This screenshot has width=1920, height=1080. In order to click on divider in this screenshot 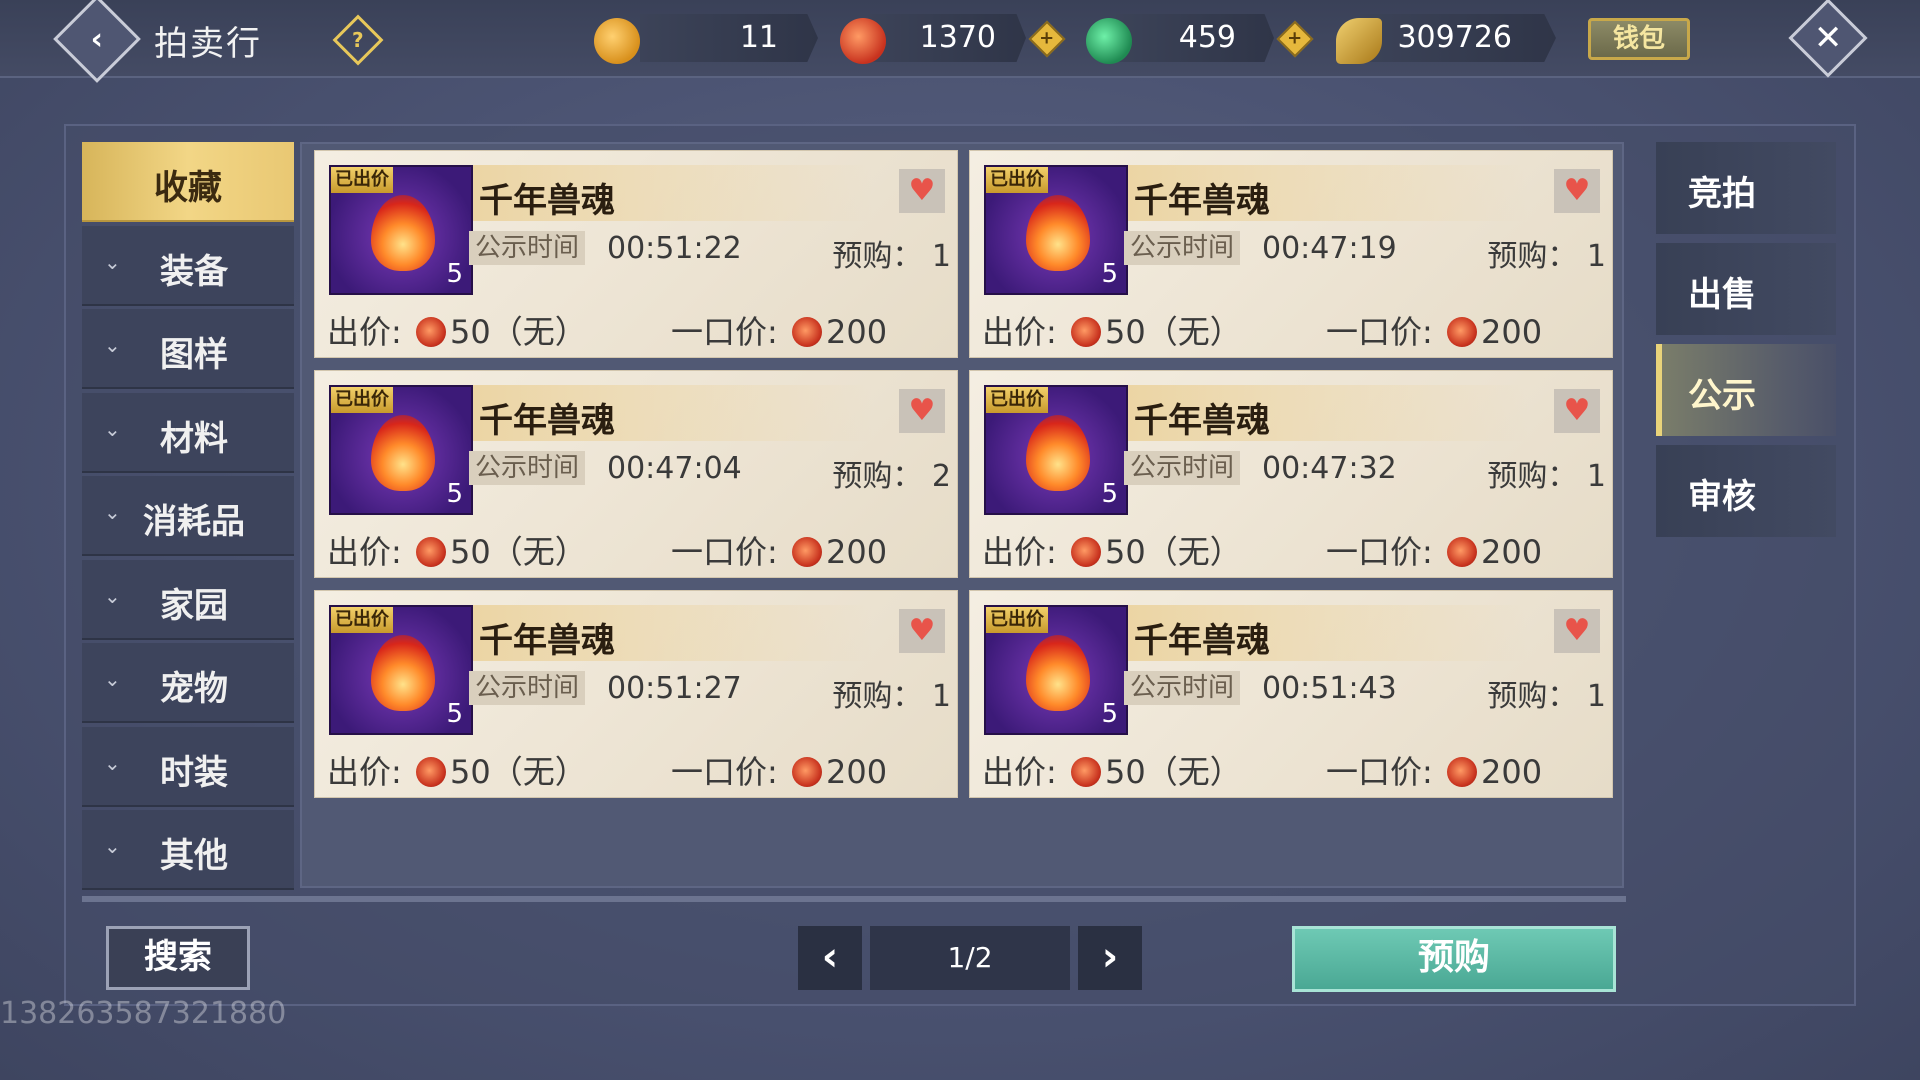, I will do `click(854, 899)`.